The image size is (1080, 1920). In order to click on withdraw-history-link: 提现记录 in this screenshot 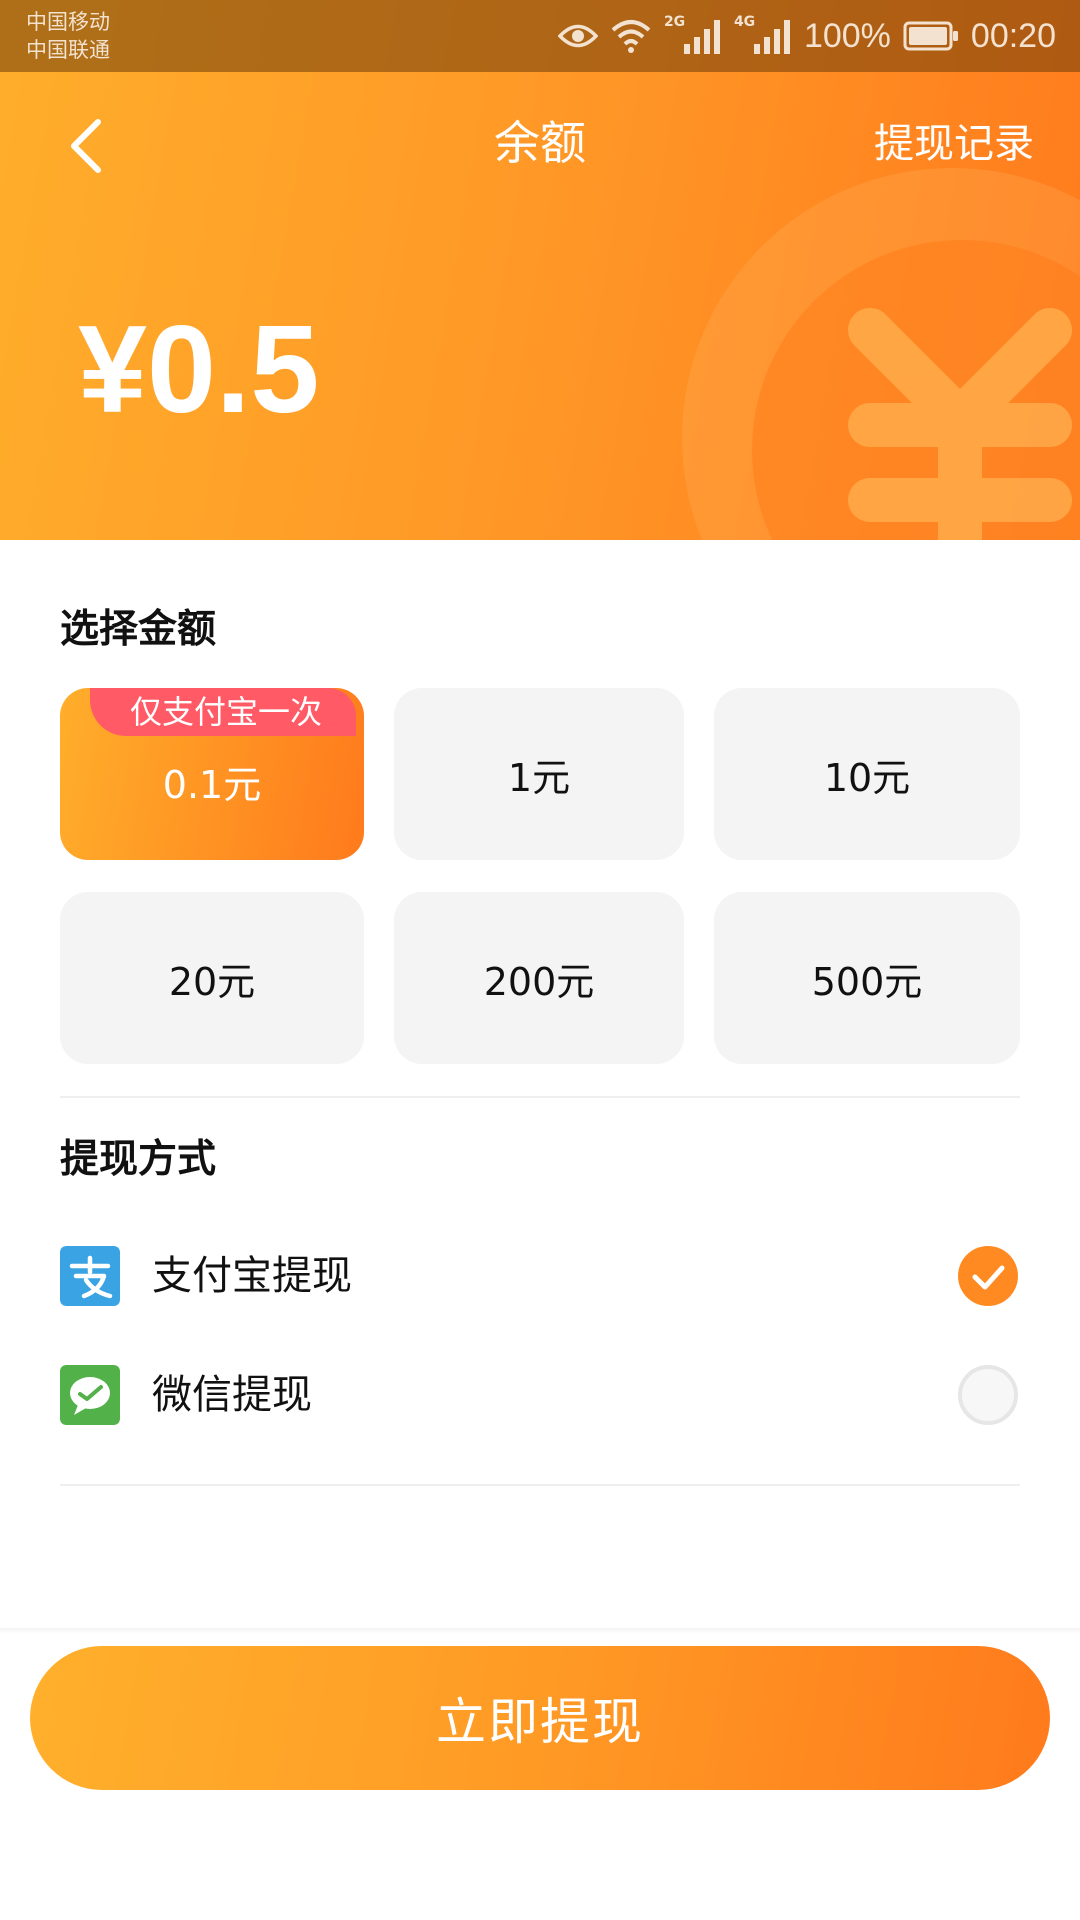, I will do `click(954, 144)`.